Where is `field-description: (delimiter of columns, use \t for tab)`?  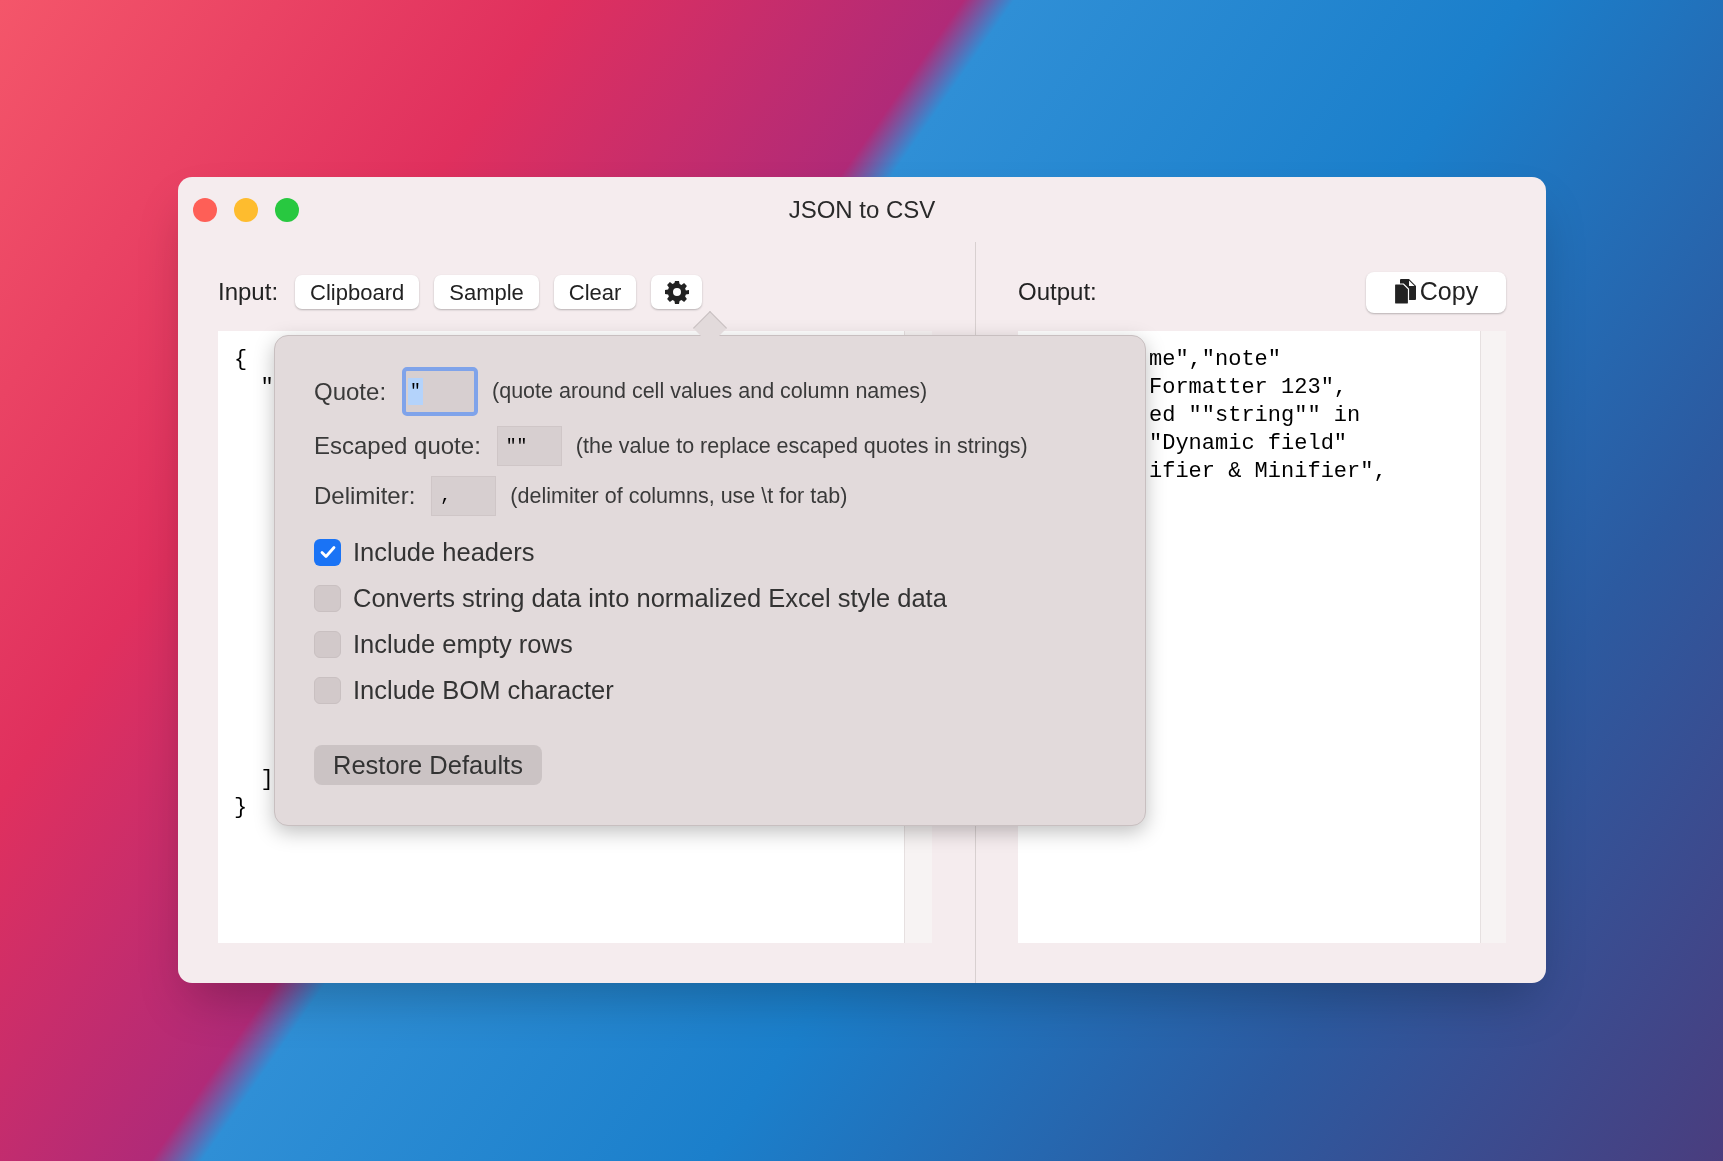 field-description: (delimiter of columns, use \t for tab) is located at coordinates (679, 496).